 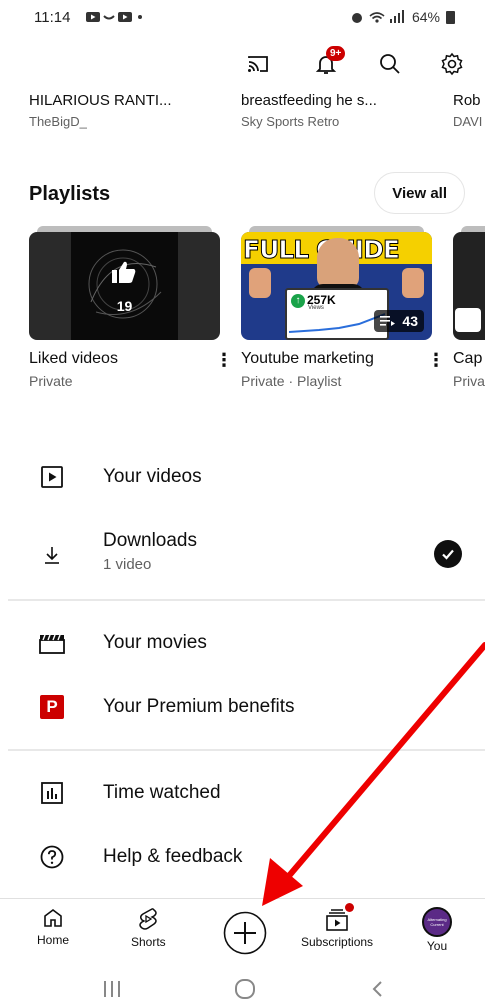 What do you see at coordinates (150, 540) in the screenshot?
I see `menu-label: Downloads` at bounding box center [150, 540].